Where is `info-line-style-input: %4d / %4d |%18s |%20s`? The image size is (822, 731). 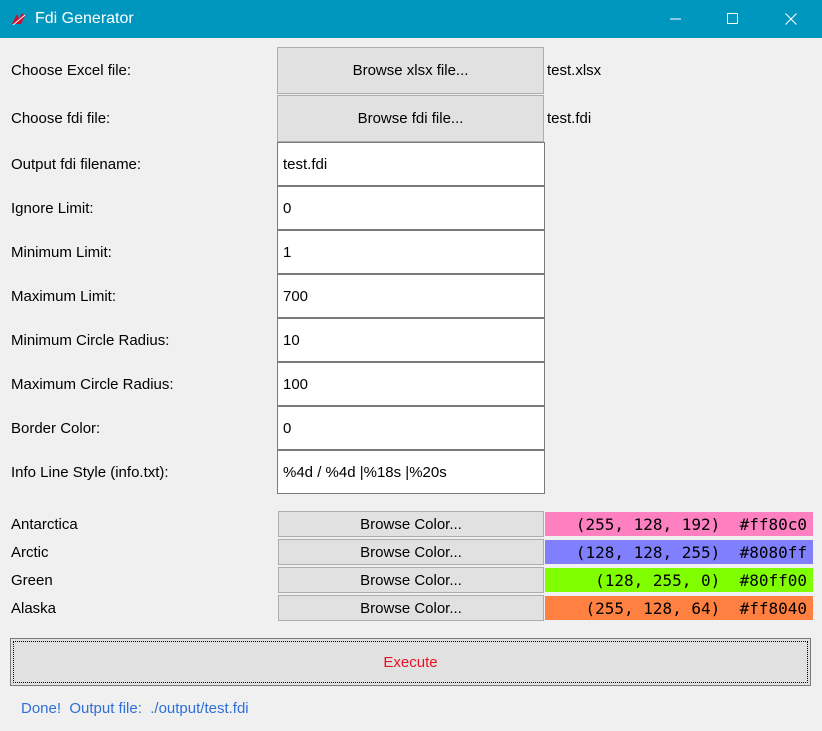
info-line-style-input: %4d / %4d |%18s |%20s is located at coordinates (411, 472).